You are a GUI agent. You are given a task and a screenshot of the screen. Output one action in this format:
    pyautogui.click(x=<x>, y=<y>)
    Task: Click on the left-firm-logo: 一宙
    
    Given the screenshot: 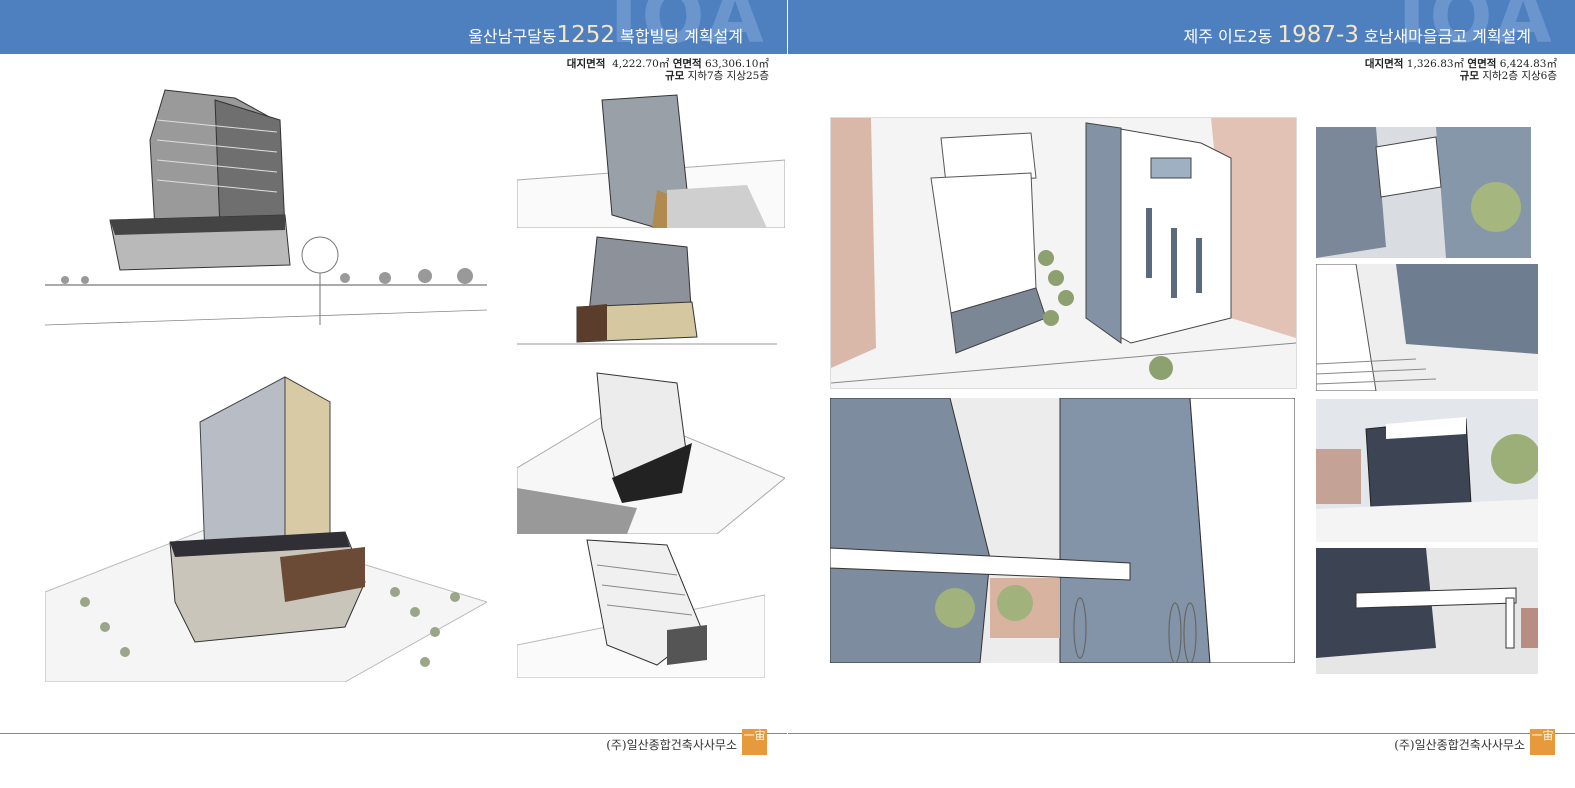 What is the action you would take?
    pyautogui.click(x=754, y=742)
    